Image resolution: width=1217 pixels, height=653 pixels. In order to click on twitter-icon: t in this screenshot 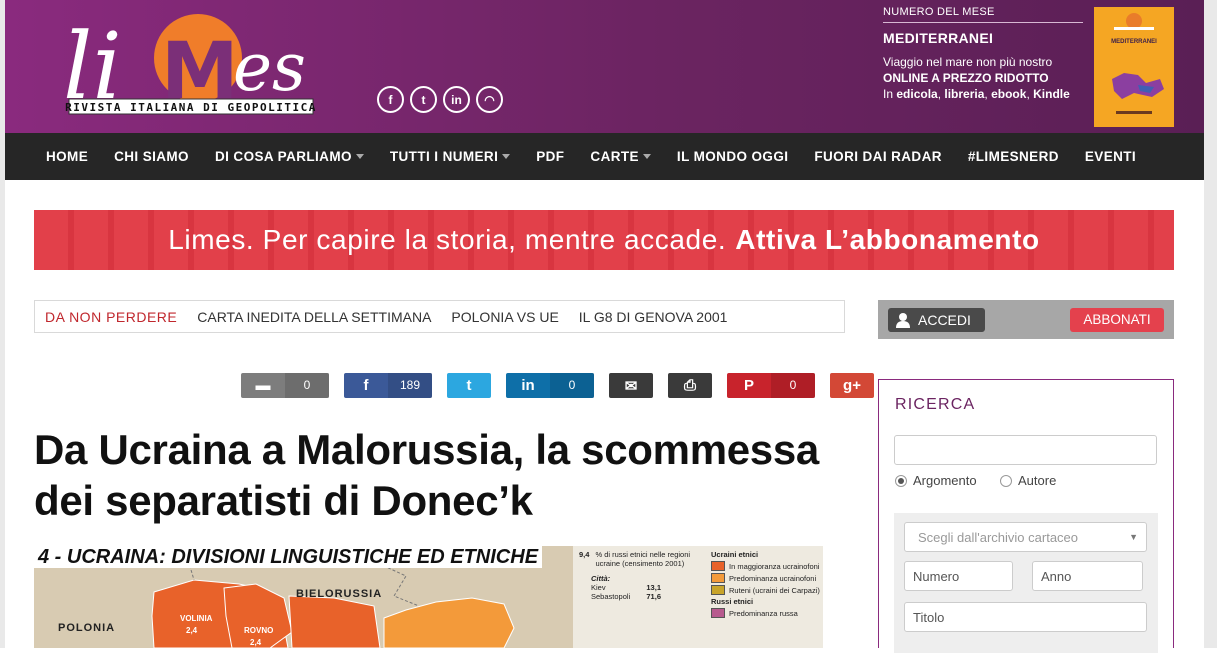, I will do `click(423, 99)`.